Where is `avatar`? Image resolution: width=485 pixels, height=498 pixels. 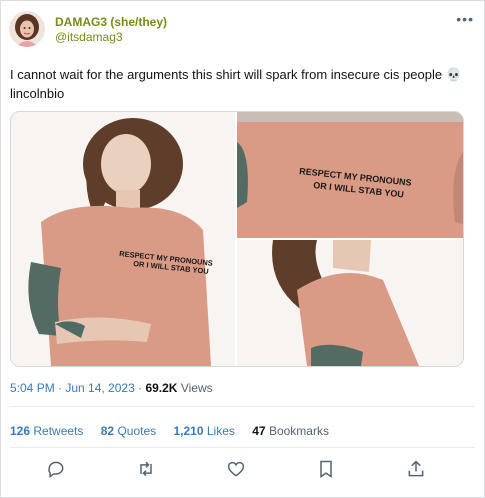 avatar is located at coordinates (27, 29).